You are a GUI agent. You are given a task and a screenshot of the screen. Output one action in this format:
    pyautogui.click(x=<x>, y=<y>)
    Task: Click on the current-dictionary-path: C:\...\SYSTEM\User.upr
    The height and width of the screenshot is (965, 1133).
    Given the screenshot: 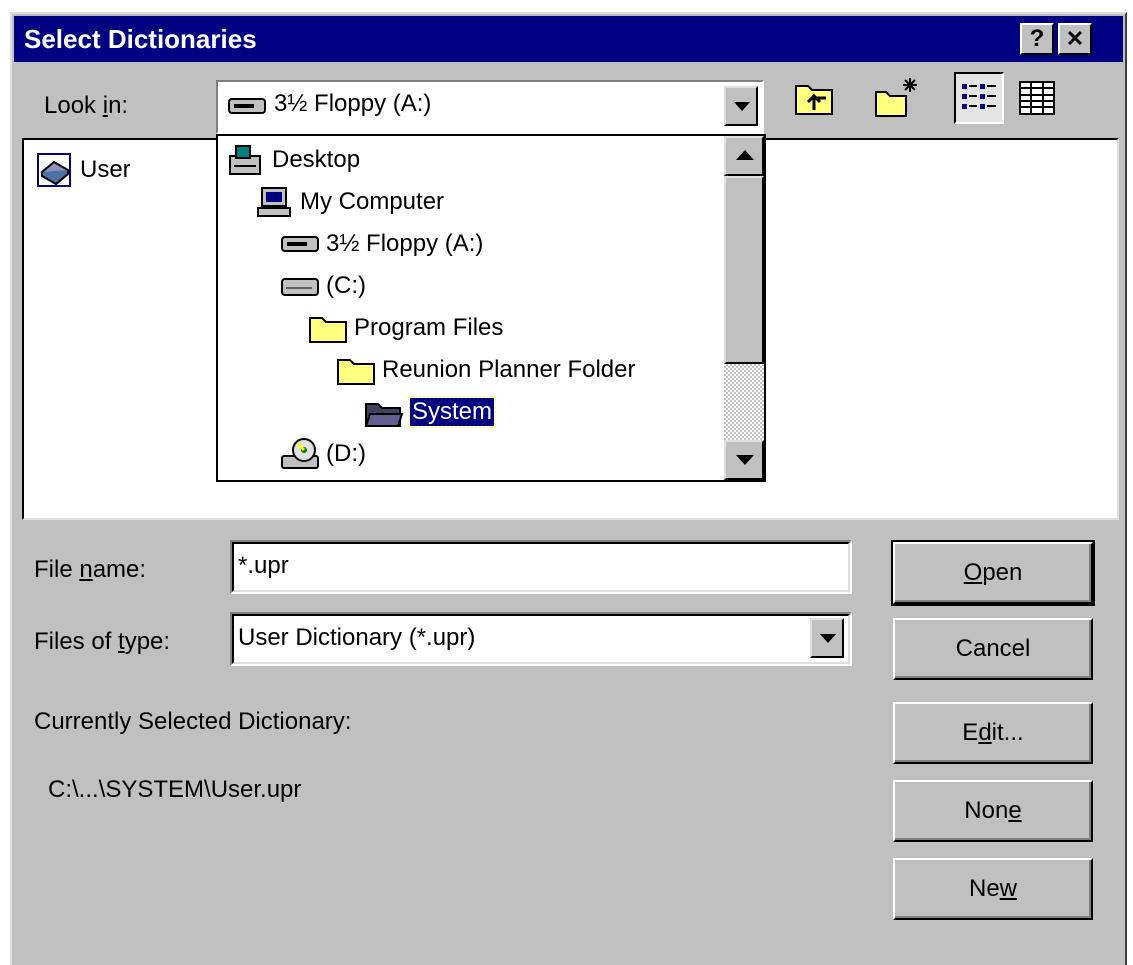 What is the action you would take?
    pyautogui.click(x=175, y=789)
    